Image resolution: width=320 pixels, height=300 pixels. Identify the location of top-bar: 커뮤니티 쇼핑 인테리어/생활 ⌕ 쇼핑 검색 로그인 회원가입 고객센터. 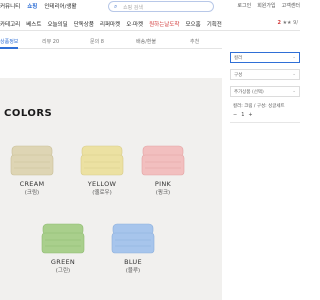
(150, 7).